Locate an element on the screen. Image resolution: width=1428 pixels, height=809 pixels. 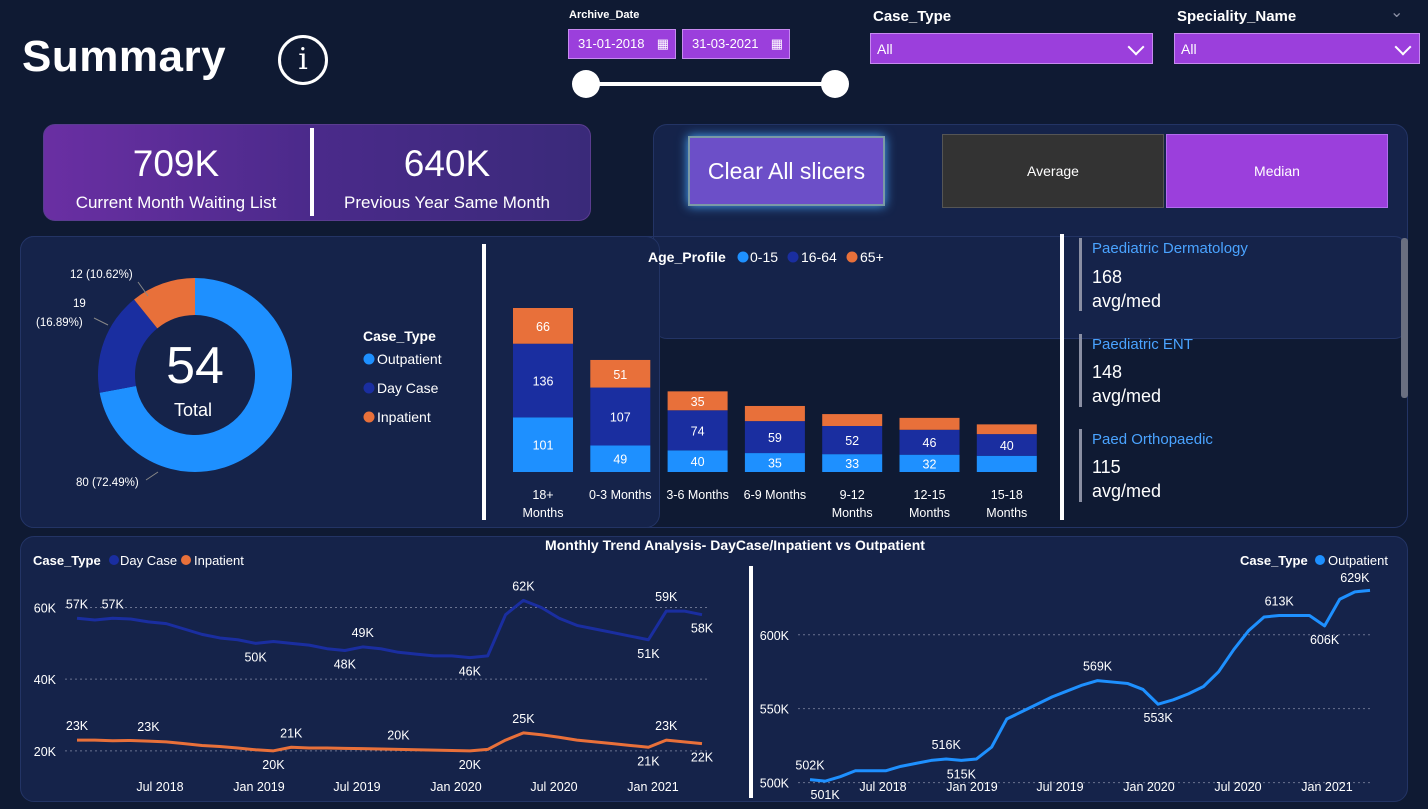
data-point-label: 629K is located at coordinates (1355, 578).